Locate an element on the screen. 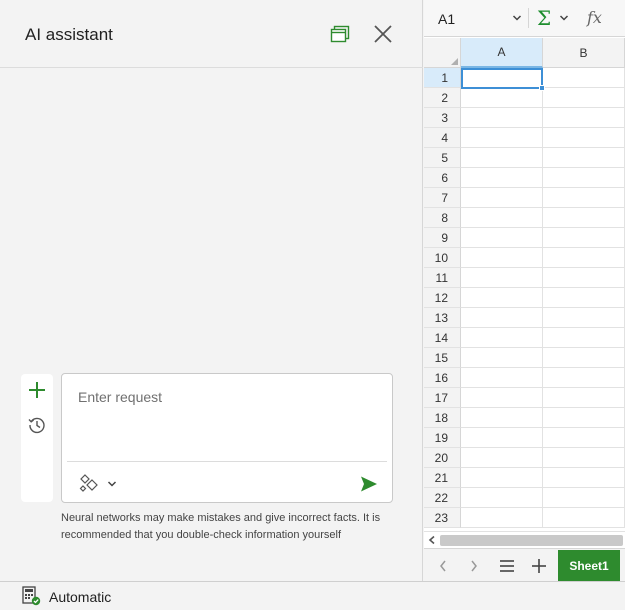 Image resolution: width=625 pixels, height=610 pixels. cell-a5 is located at coordinates (502, 158).